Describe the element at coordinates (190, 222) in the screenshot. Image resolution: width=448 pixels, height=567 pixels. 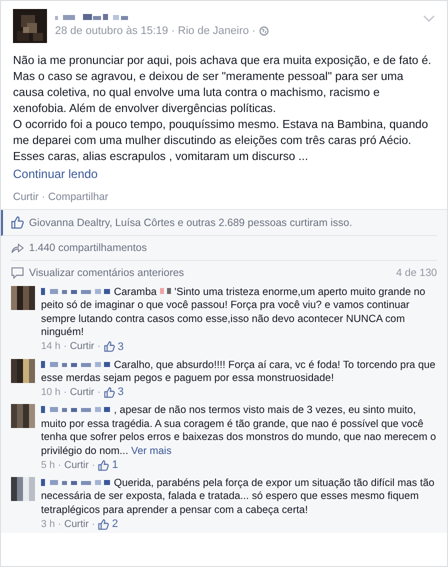
I see `likes-summary: Giovanna Dealtry, Luísa Côrtes e outras 2.689 pessoas curtiram isso.` at that location.